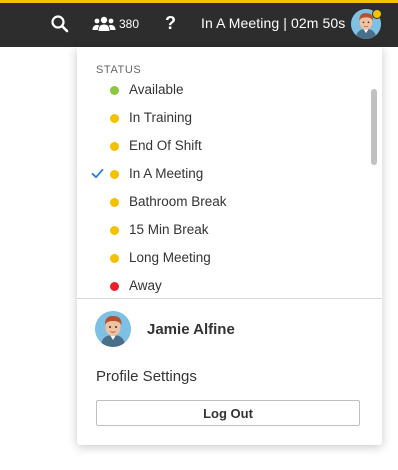  I want to click on status-item-label: 15 Min Break, so click(169, 229).